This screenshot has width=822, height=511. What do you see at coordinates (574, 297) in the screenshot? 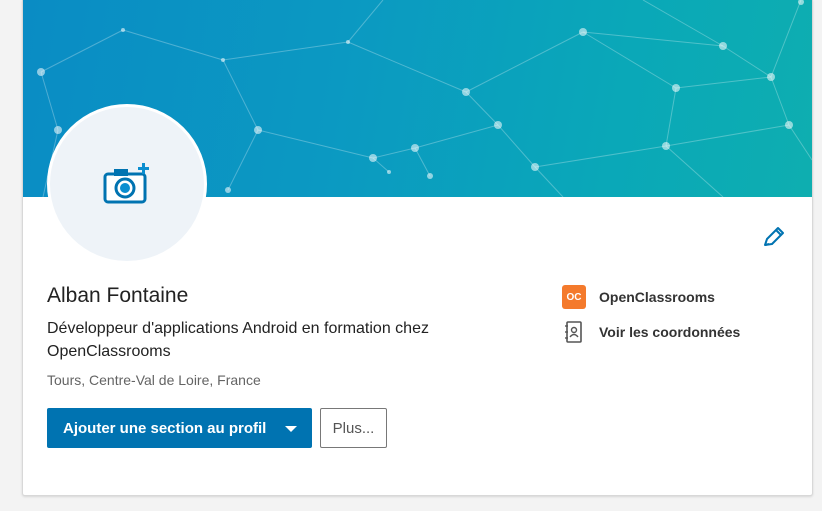
I see `openclassrooms-logo: OC` at bounding box center [574, 297].